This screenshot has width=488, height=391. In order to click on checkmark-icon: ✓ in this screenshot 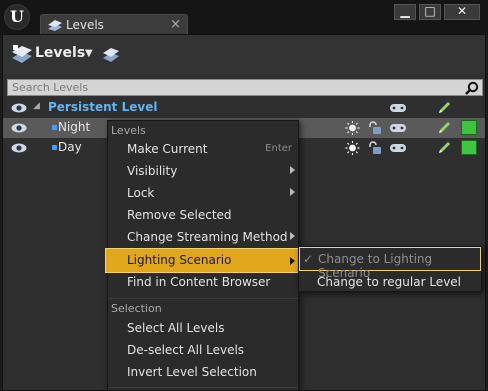, I will do `click(308, 259)`.